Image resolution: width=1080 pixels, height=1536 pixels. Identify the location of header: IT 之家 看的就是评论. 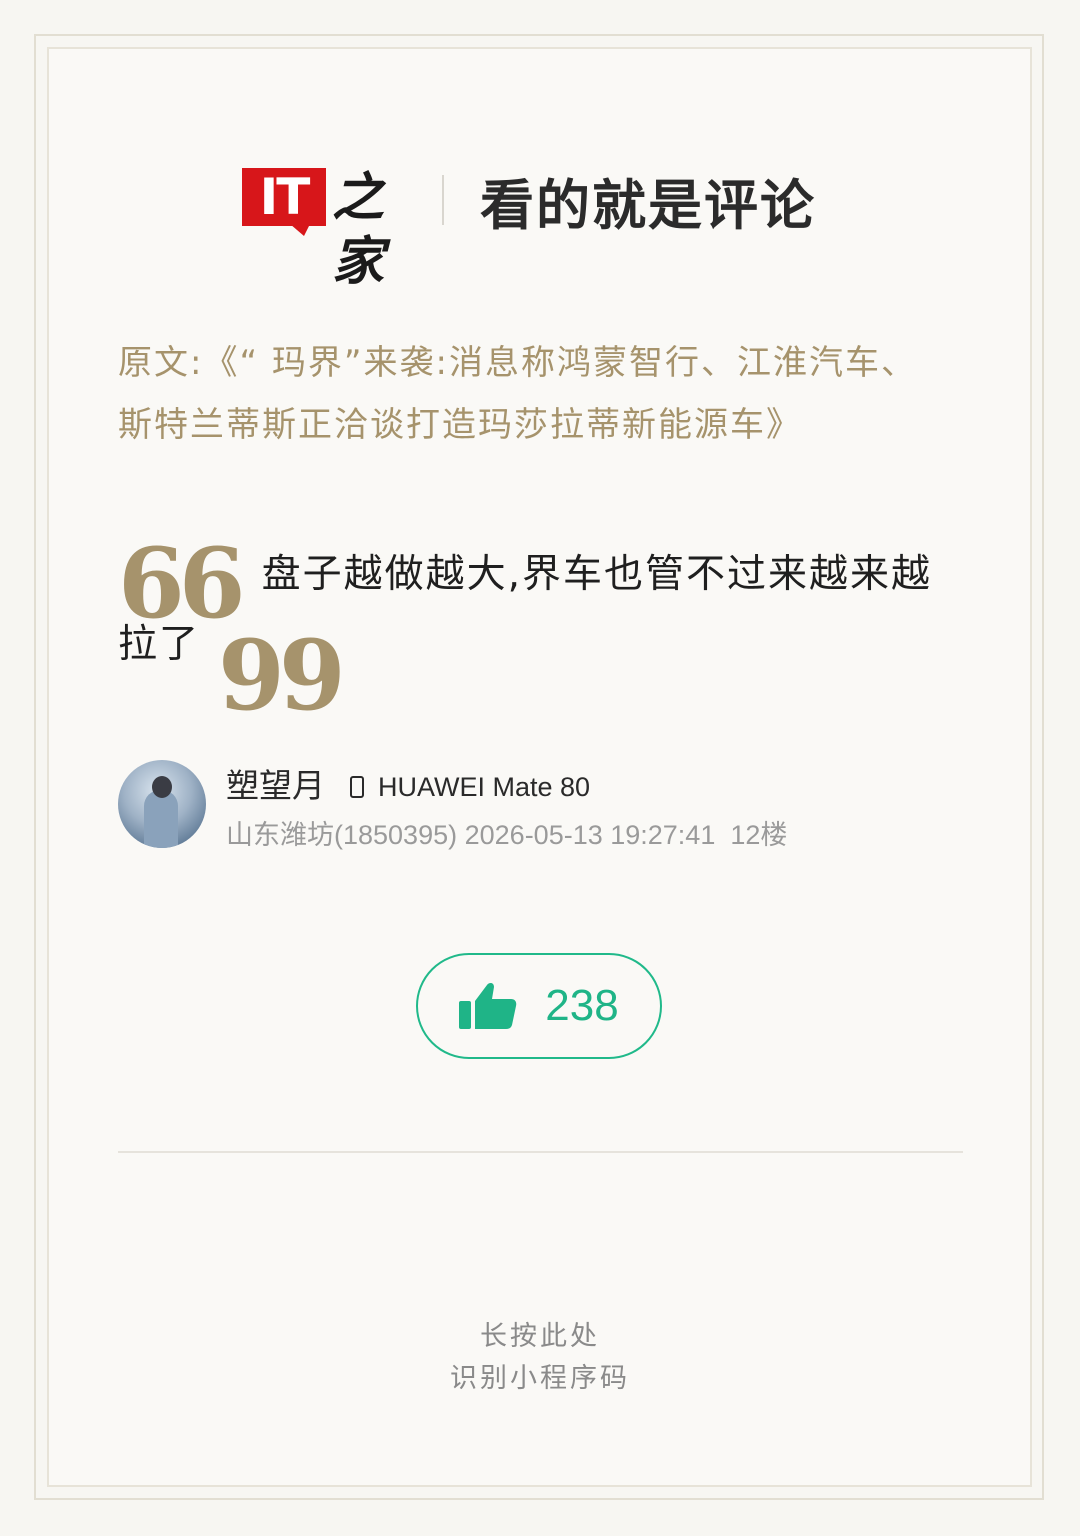
(550, 226).